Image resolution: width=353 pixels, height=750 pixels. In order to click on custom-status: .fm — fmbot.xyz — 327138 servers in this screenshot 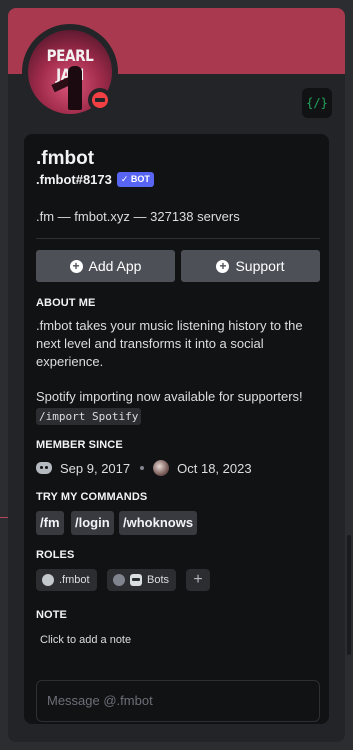, I will do `click(138, 216)`.